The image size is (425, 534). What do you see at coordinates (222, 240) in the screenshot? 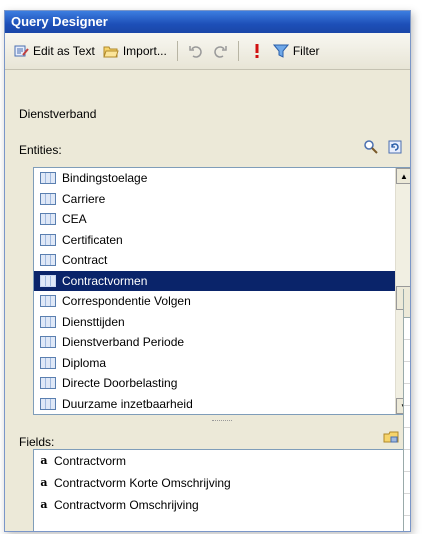
I see `entity-list-item: Certificaten` at bounding box center [222, 240].